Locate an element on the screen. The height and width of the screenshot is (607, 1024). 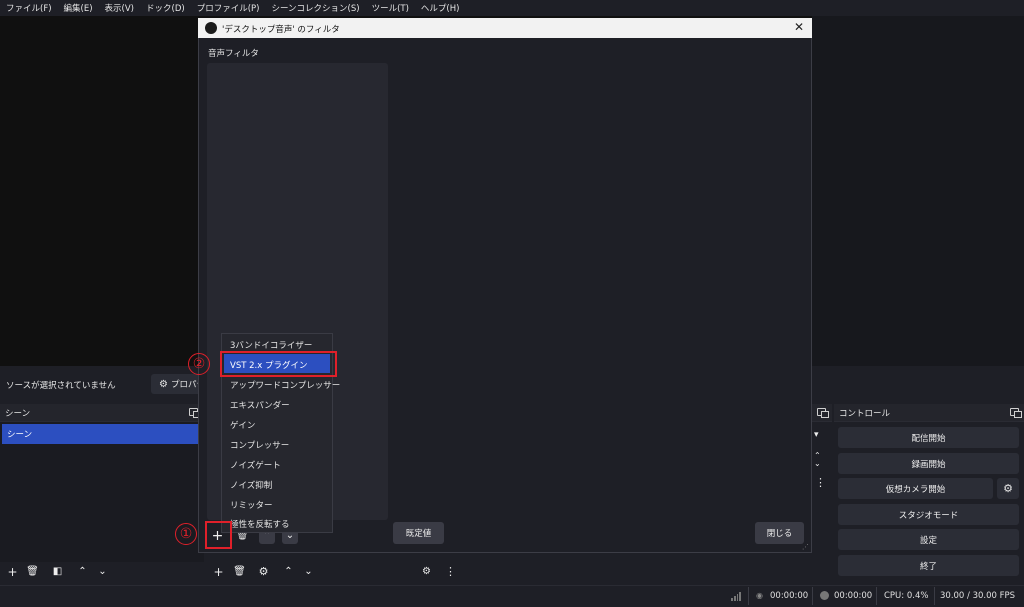
menu-item-noise-suppression: ノイズ抑制 is located at coordinates (251, 485).